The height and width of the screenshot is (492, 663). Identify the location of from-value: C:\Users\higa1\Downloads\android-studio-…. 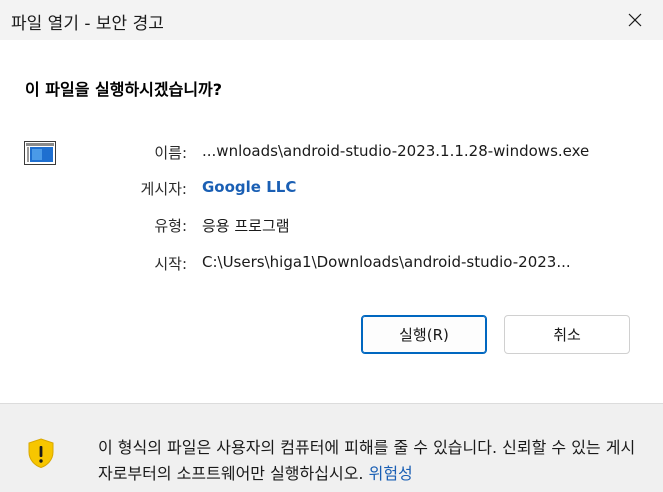
(386, 262).